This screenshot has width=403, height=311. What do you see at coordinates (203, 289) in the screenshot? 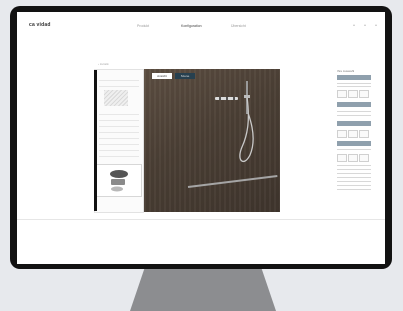
I see `monitor-stand` at bounding box center [203, 289].